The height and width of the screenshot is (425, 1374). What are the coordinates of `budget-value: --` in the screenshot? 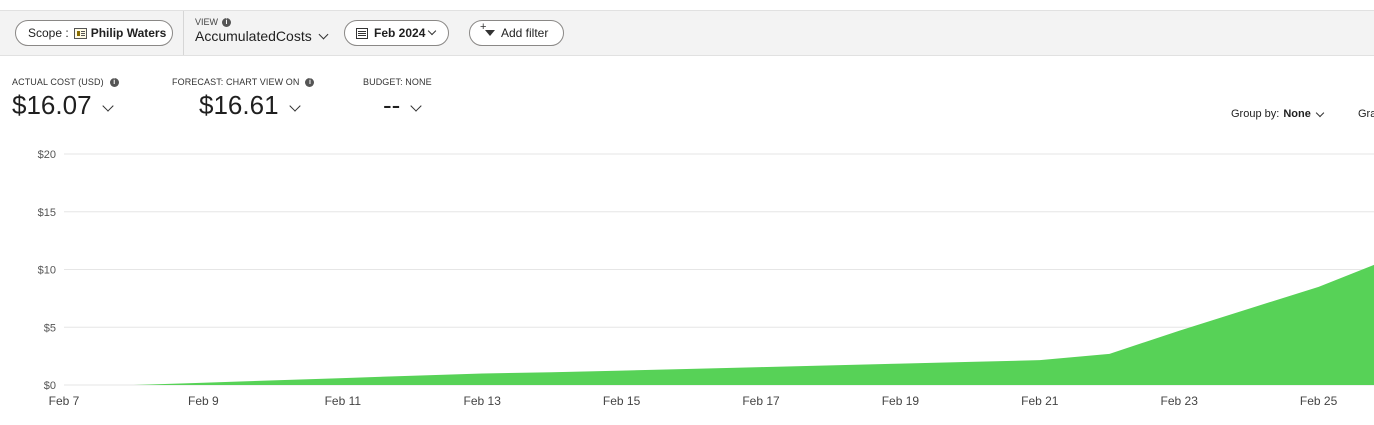 It's located at (392, 105).